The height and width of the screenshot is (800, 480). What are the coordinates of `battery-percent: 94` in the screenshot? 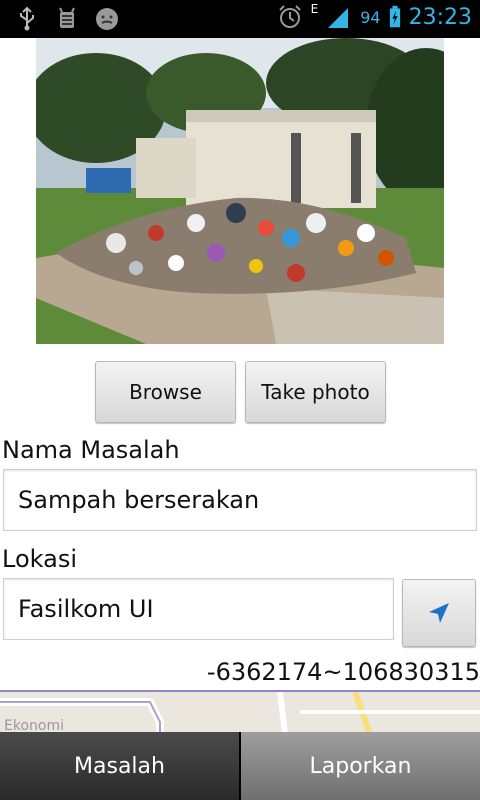 It's located at (370, 17).